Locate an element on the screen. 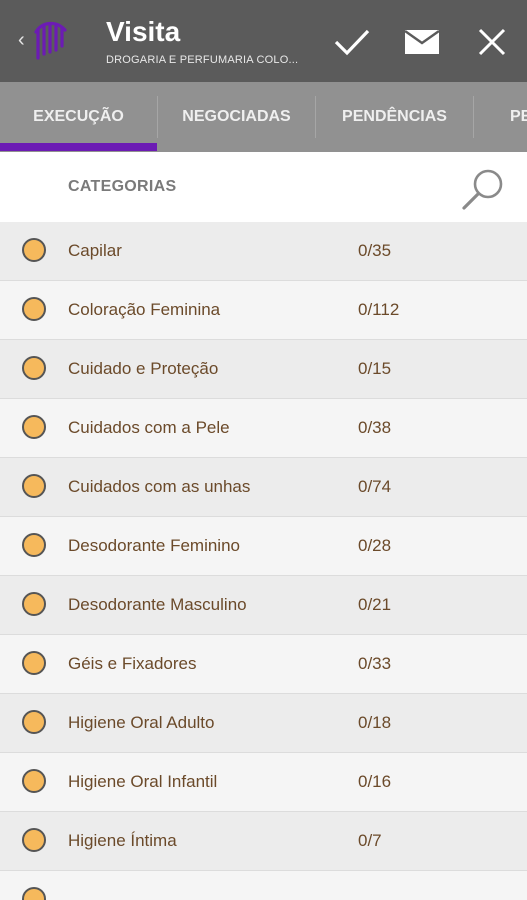 The width and height of the screenshot is (527, 900). list-item: Géis e Fixadores 0/33 is located at coordinates (263, 664).